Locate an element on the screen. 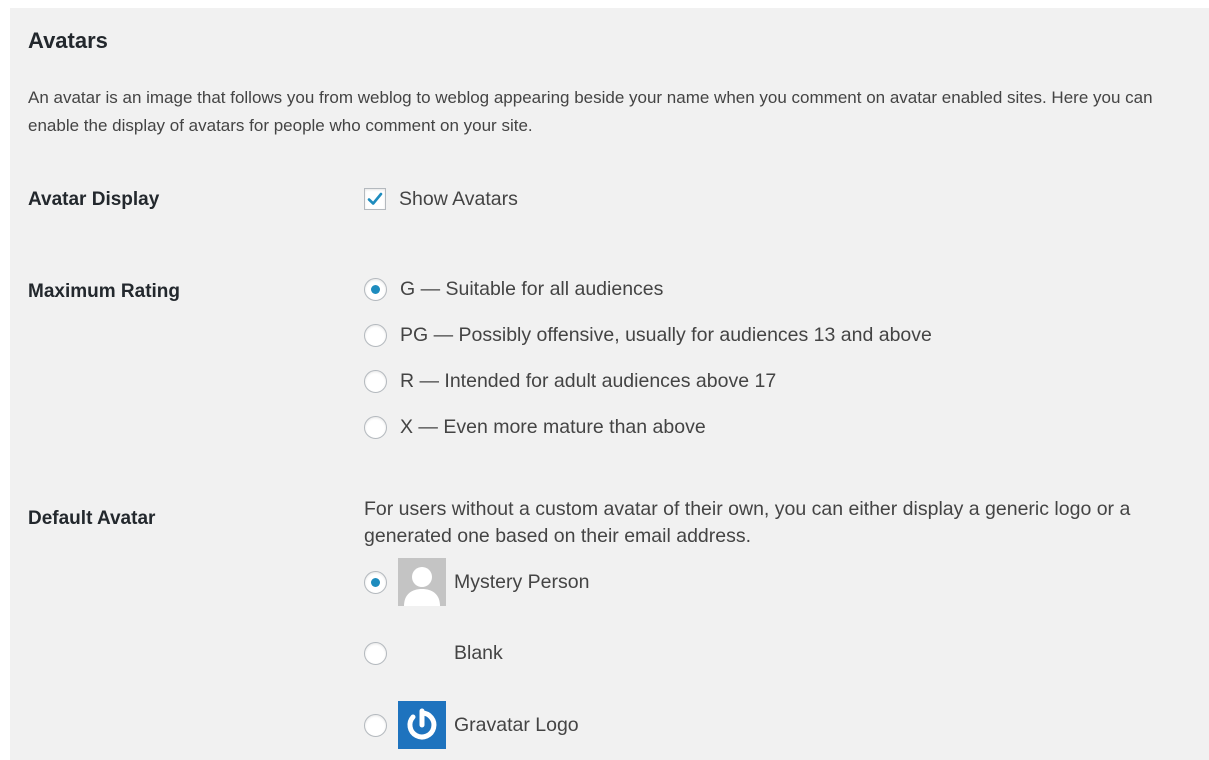  rating-radio-g is located at coordinates (375, 289).